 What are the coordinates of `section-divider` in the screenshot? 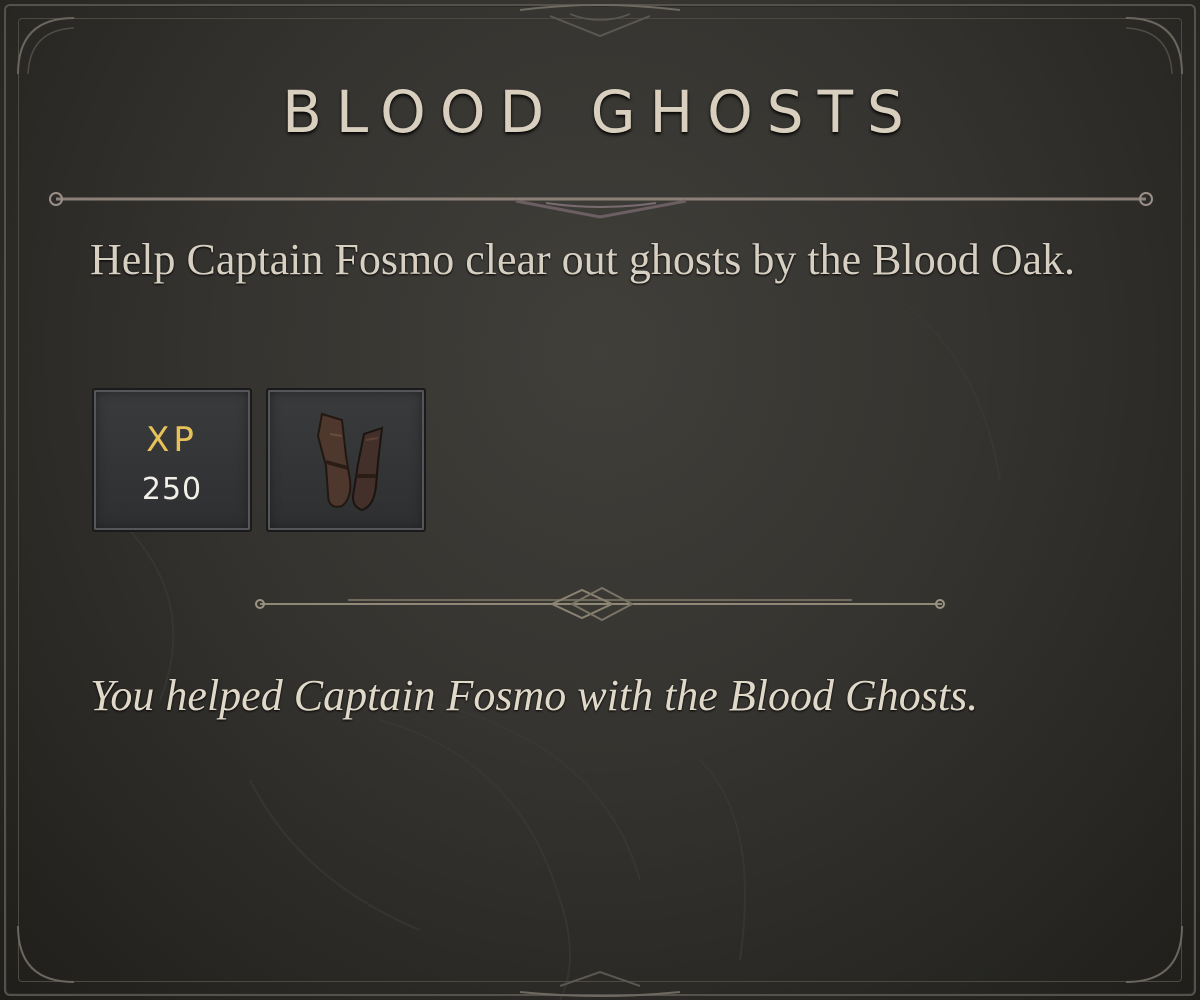 It's located at (600, 604).